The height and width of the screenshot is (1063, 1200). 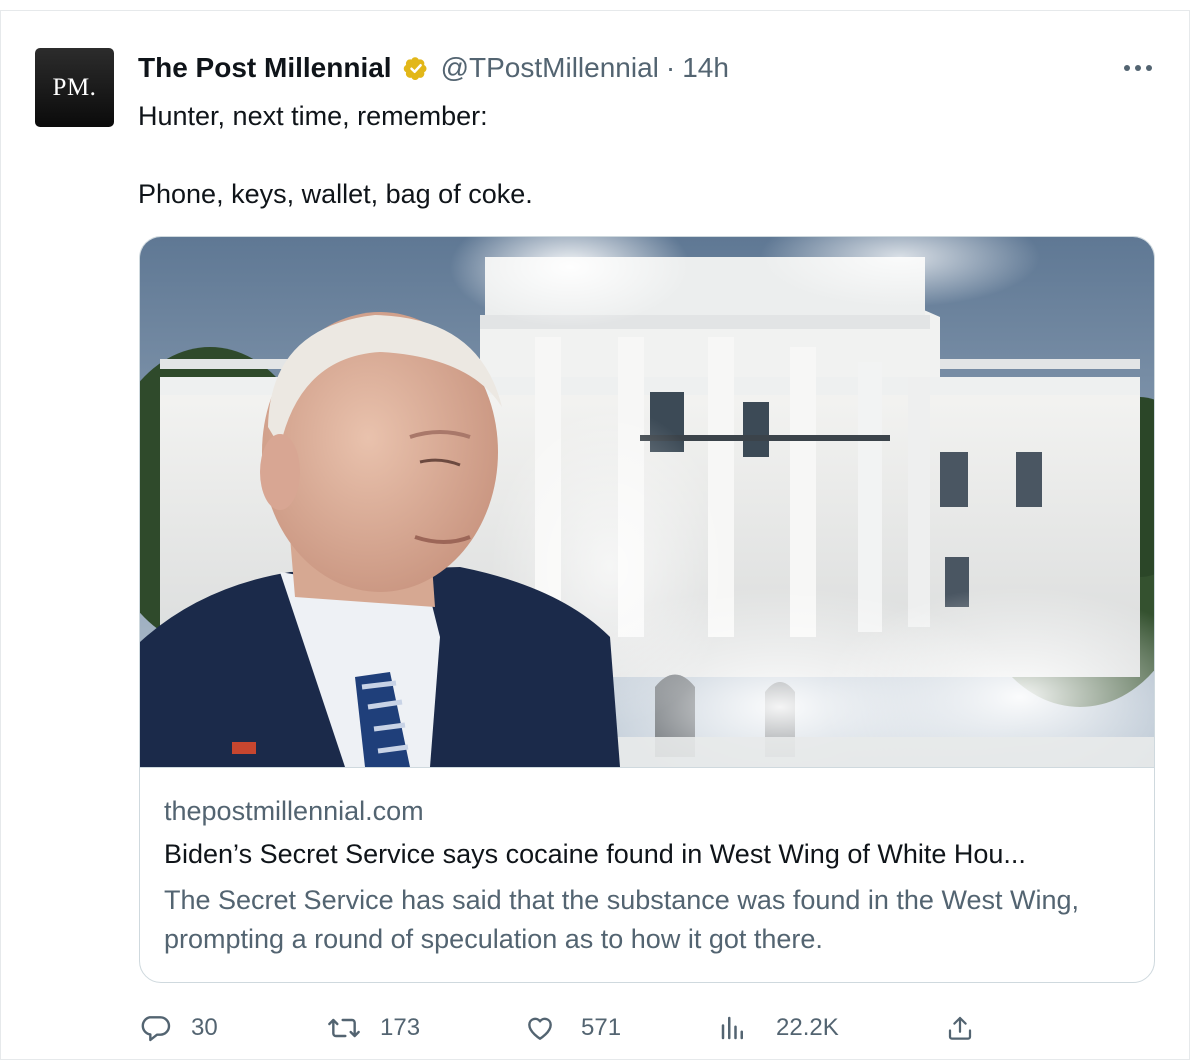 I want to click on repost-icon, so click(x=344, y=1028).